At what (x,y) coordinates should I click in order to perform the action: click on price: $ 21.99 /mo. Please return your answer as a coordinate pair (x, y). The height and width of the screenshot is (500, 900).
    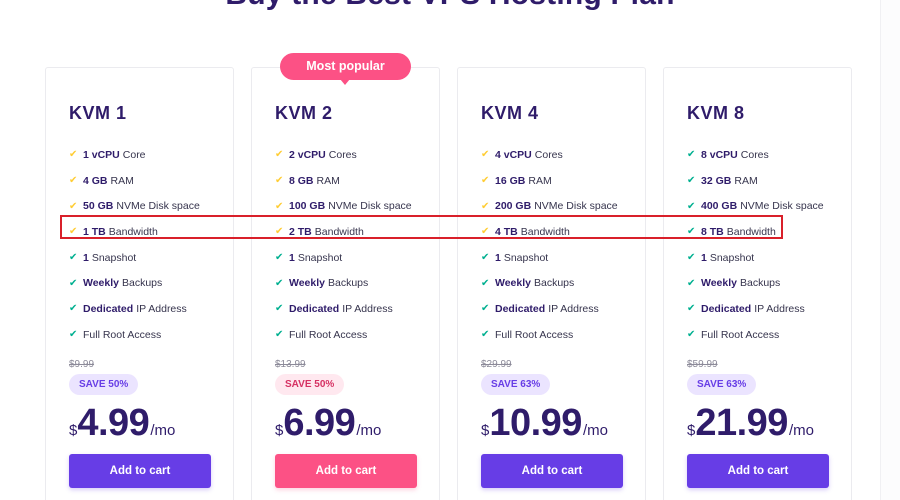
    Looking at the image, I should click on (750, 423).